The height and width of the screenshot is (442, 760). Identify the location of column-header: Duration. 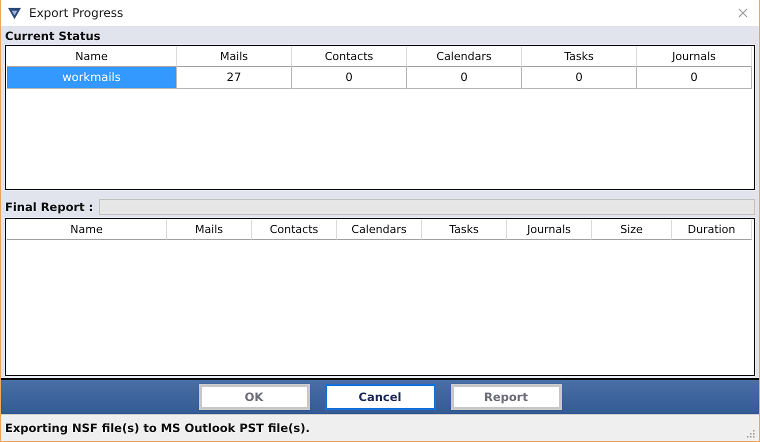
(712, 230).